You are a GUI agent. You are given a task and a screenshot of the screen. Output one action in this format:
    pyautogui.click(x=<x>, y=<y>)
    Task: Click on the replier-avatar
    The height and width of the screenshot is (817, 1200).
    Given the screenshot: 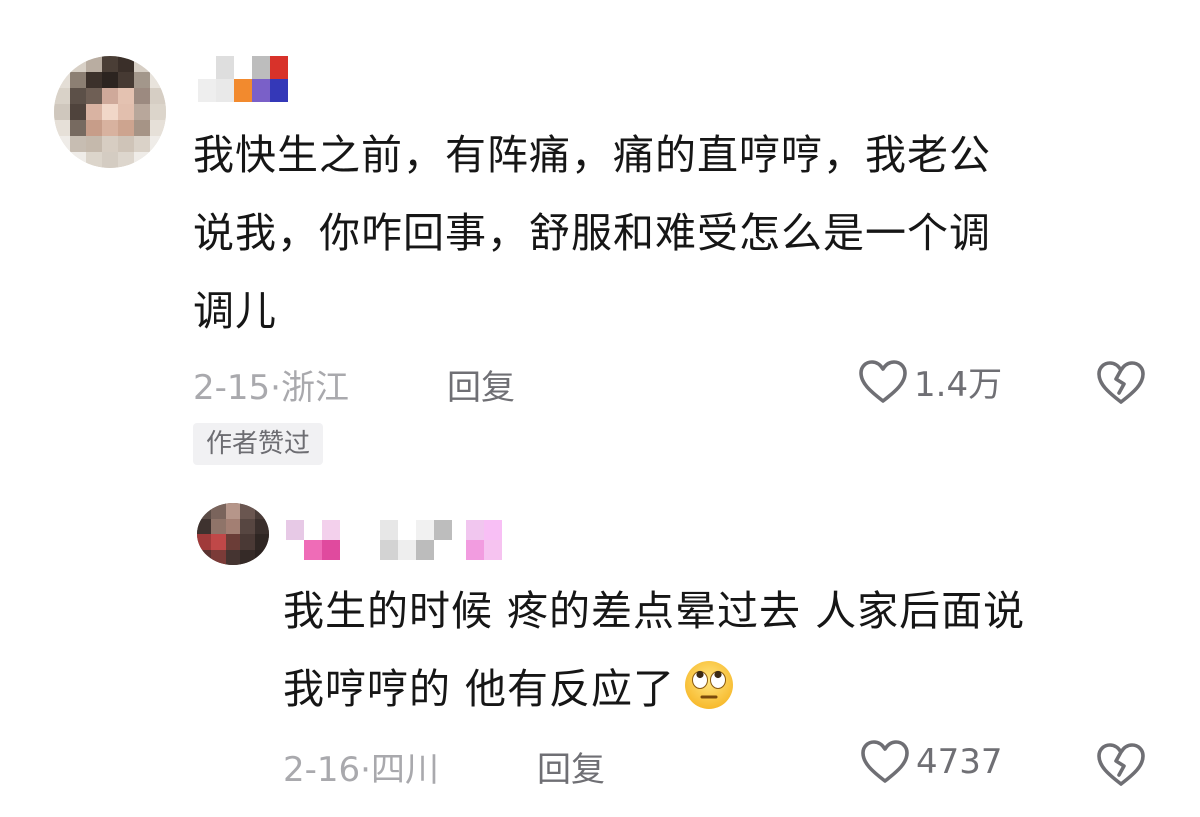 What is the action you would take?
    pyautogui.click(x=233, y=534)
    